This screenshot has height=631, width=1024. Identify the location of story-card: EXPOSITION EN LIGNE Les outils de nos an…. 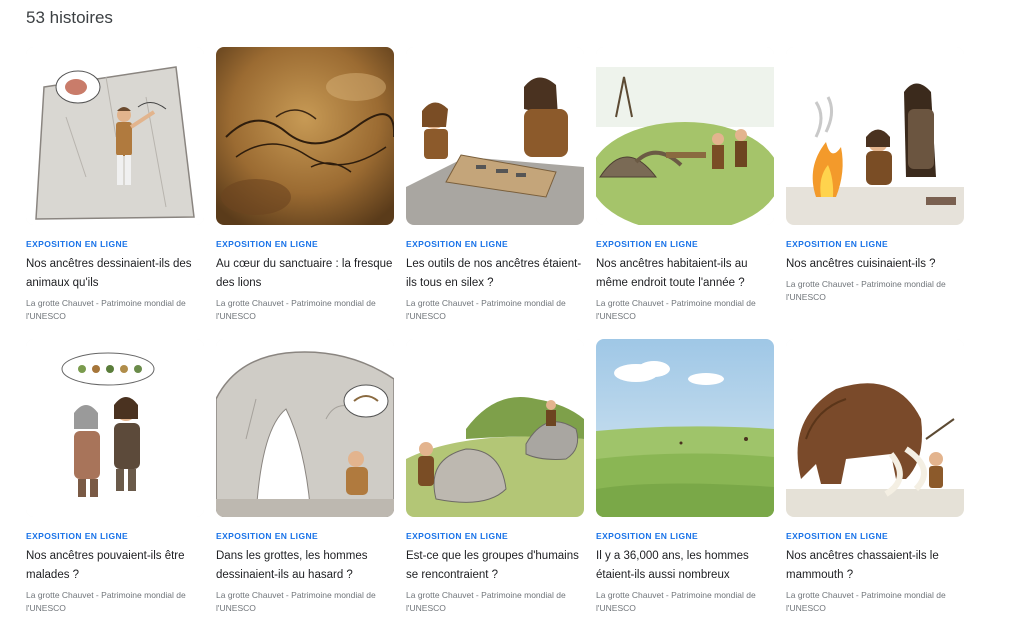
(495, 193).